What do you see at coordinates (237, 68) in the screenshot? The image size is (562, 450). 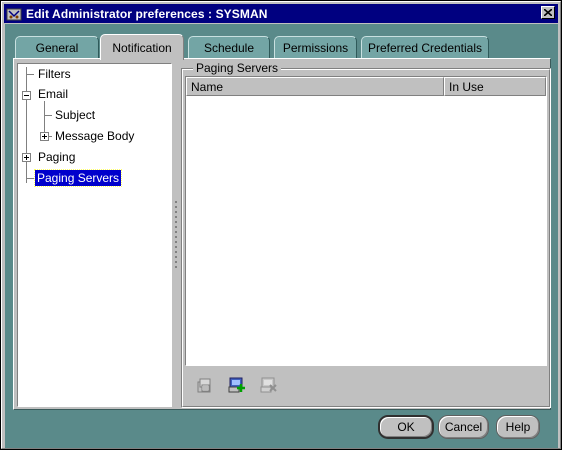 I see `group-title: Paging Servers` at bounding box center [237, 68].